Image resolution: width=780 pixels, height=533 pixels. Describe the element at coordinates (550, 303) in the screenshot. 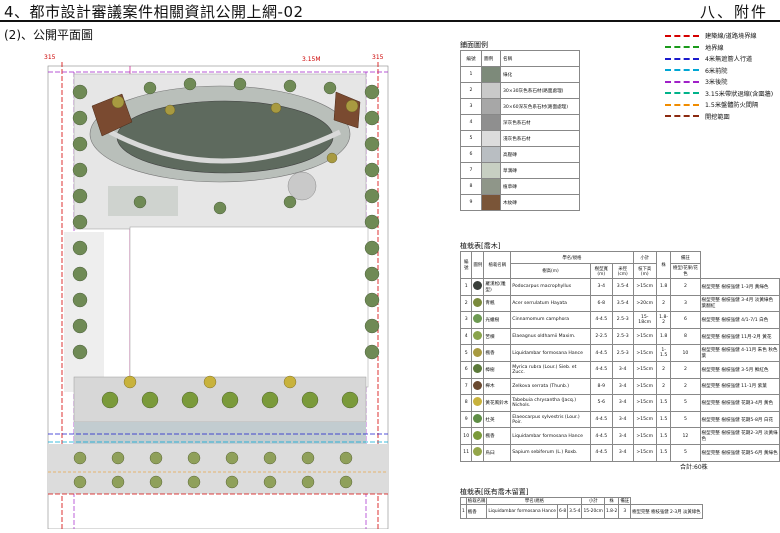

I see `row-latin: Acer serrulatum Hayata` at that location.